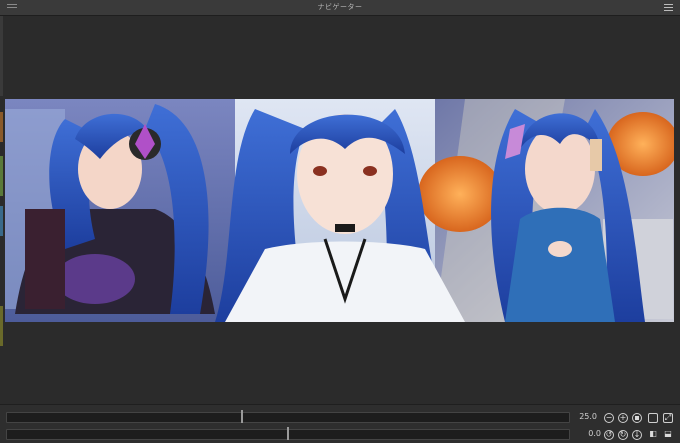  What do you see at coordinates (585, 416) in the screenshot?
I see `zoom-value: 25.0` at bounding box center [585, 416].